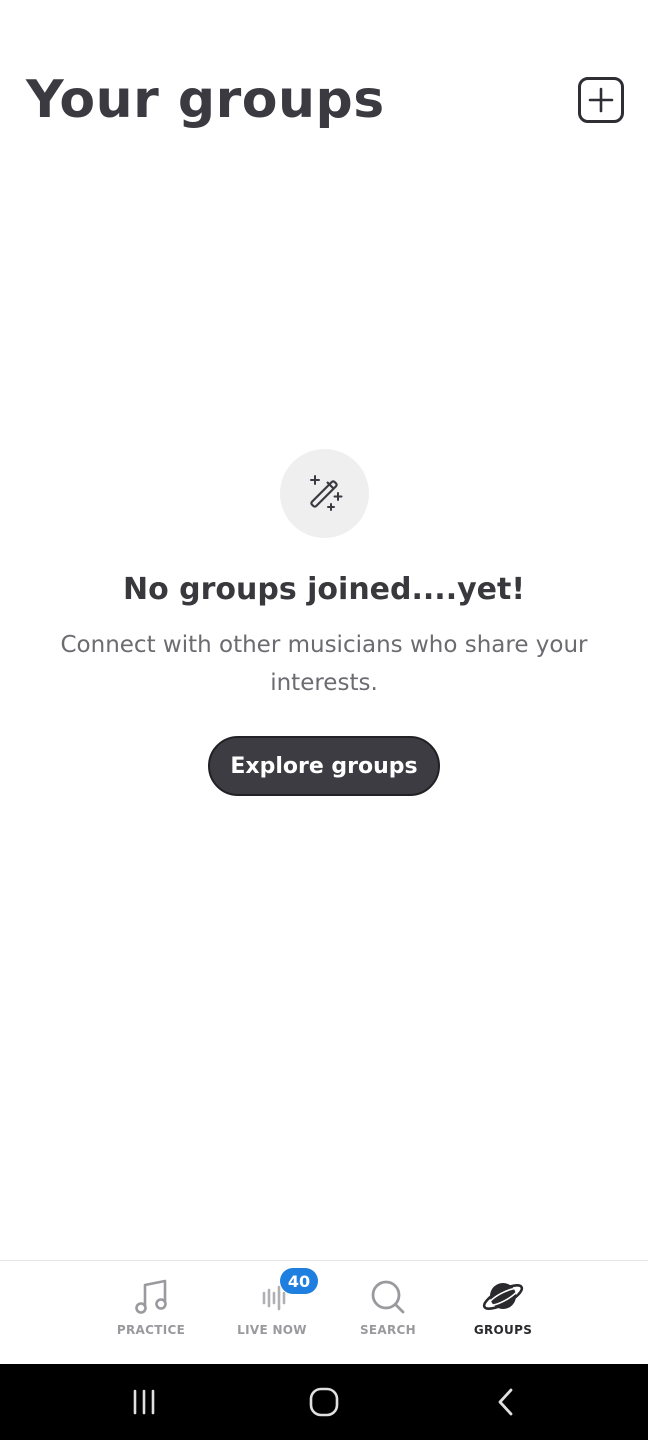 The image size is (648, 1440). What do you see at coordinates (151, 1330) in the screenshot?
I see `tab-label: PRACTICE` at bounding box center [151, 1330].